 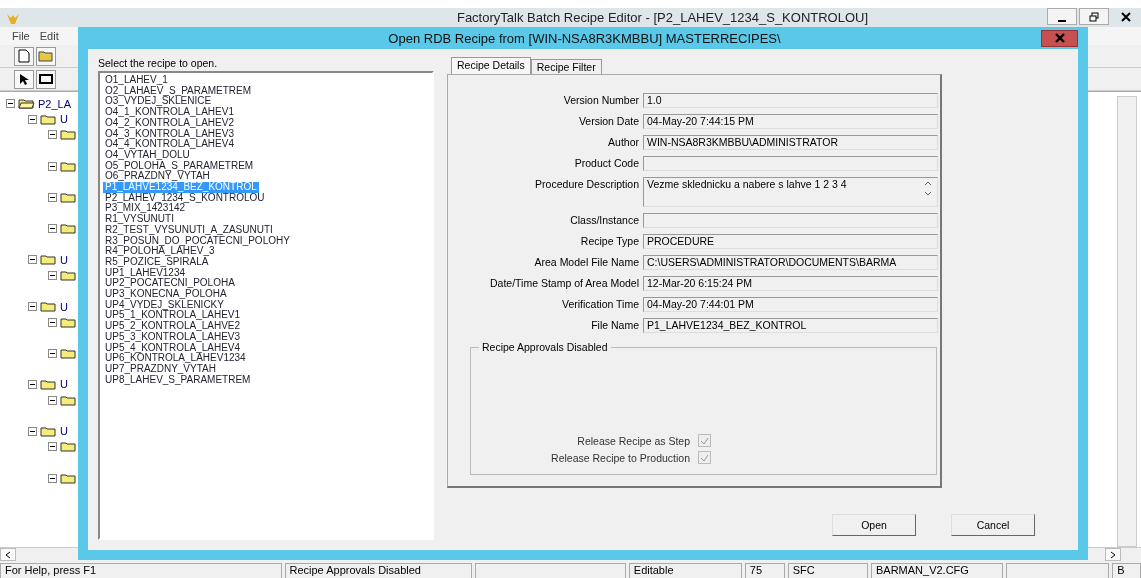 I want to click on field-label: Area Model File Name, so click(x=586, y=261).